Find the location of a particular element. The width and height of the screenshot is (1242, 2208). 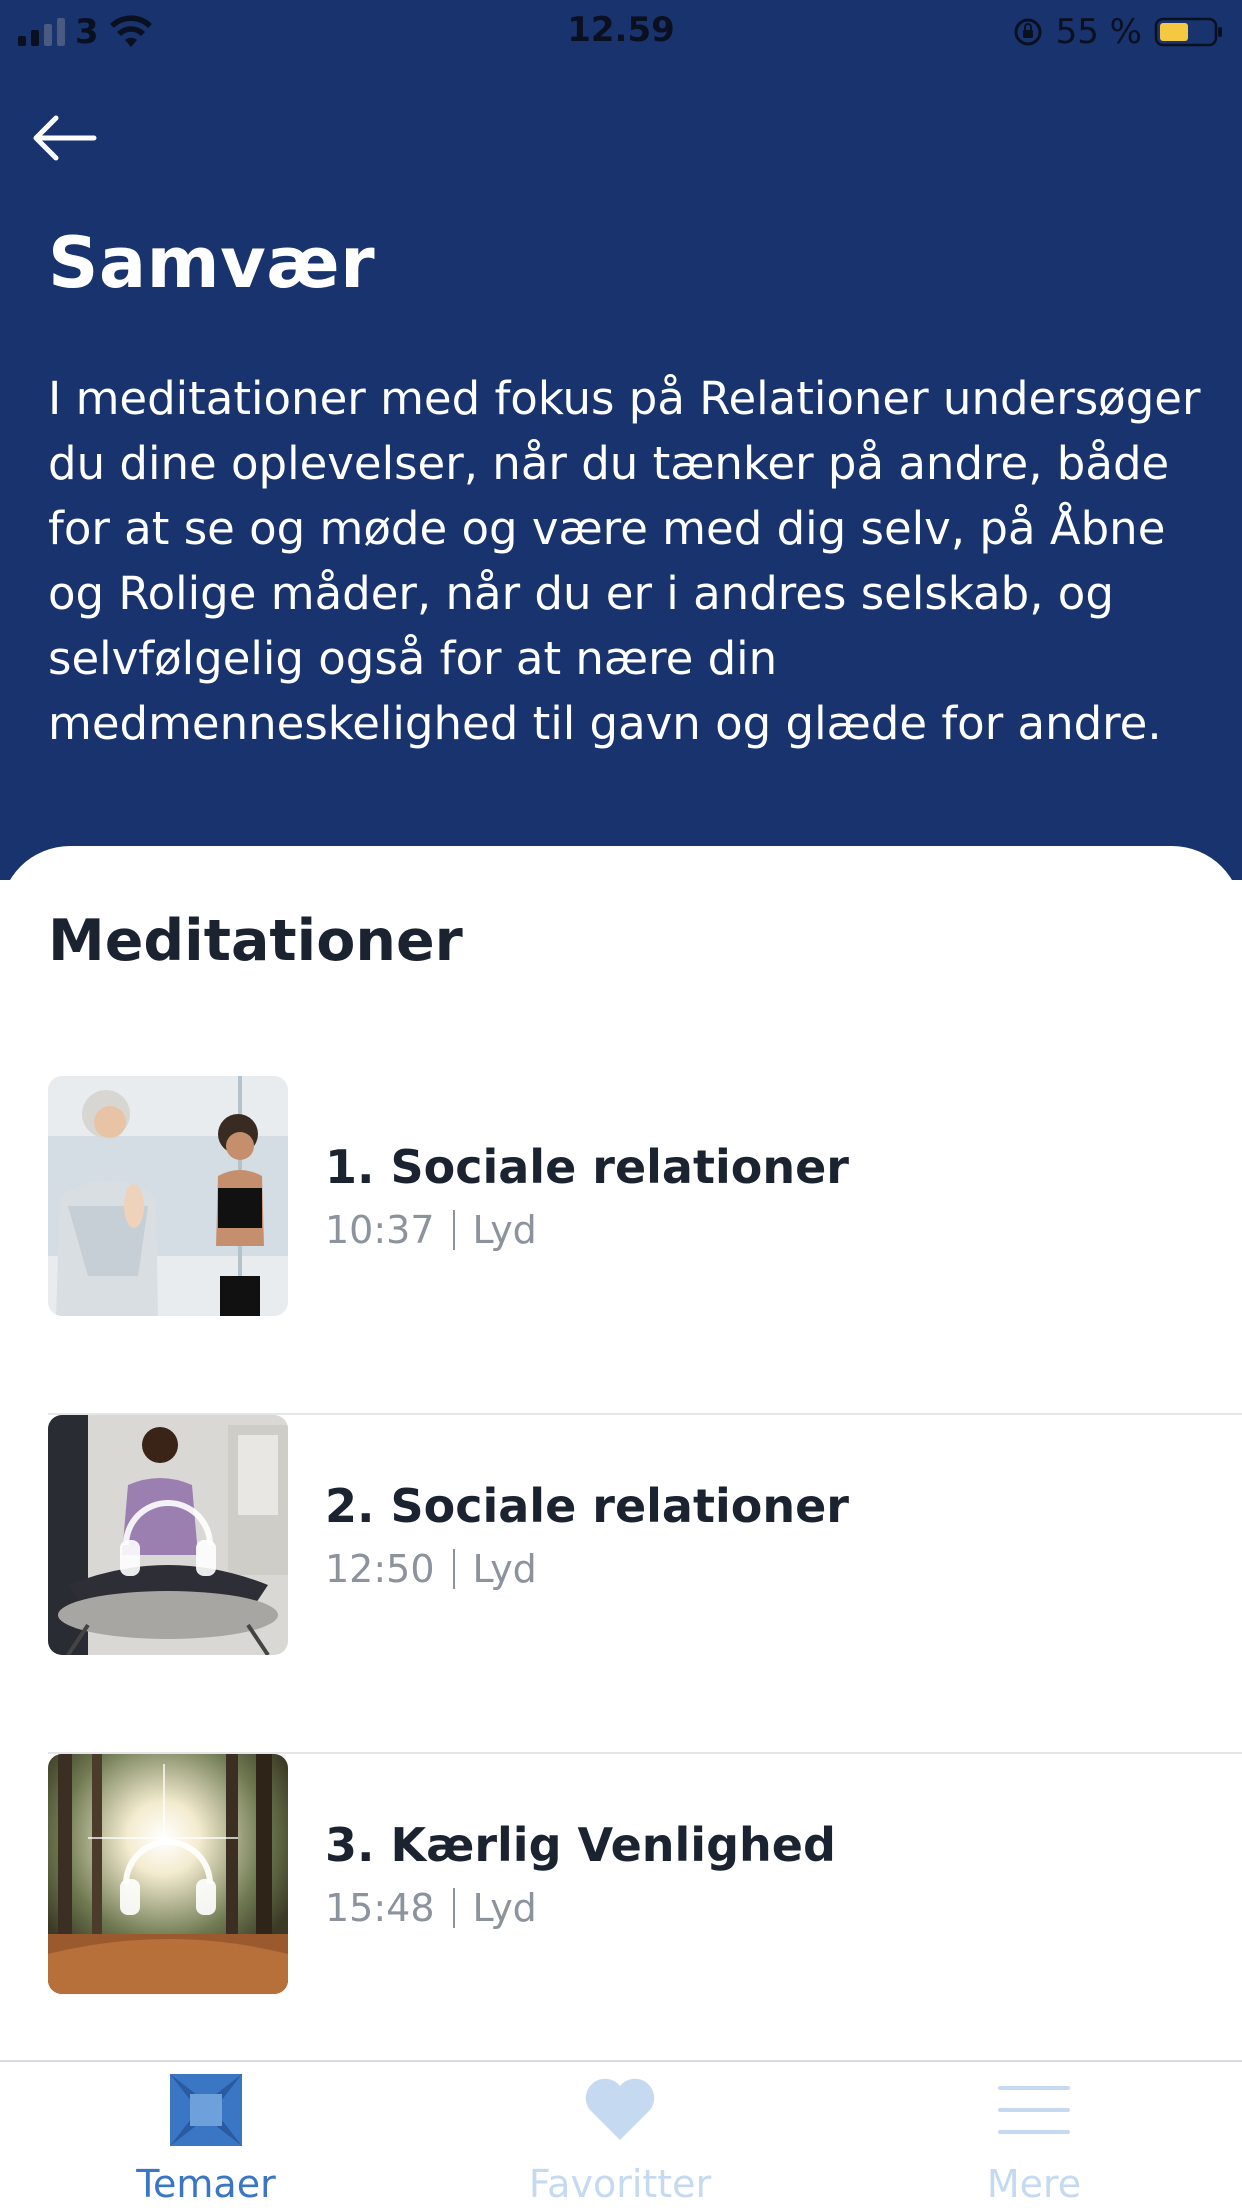

tab-bar: Temaer Favoritter Mere is located at coordinates (621, 2134).